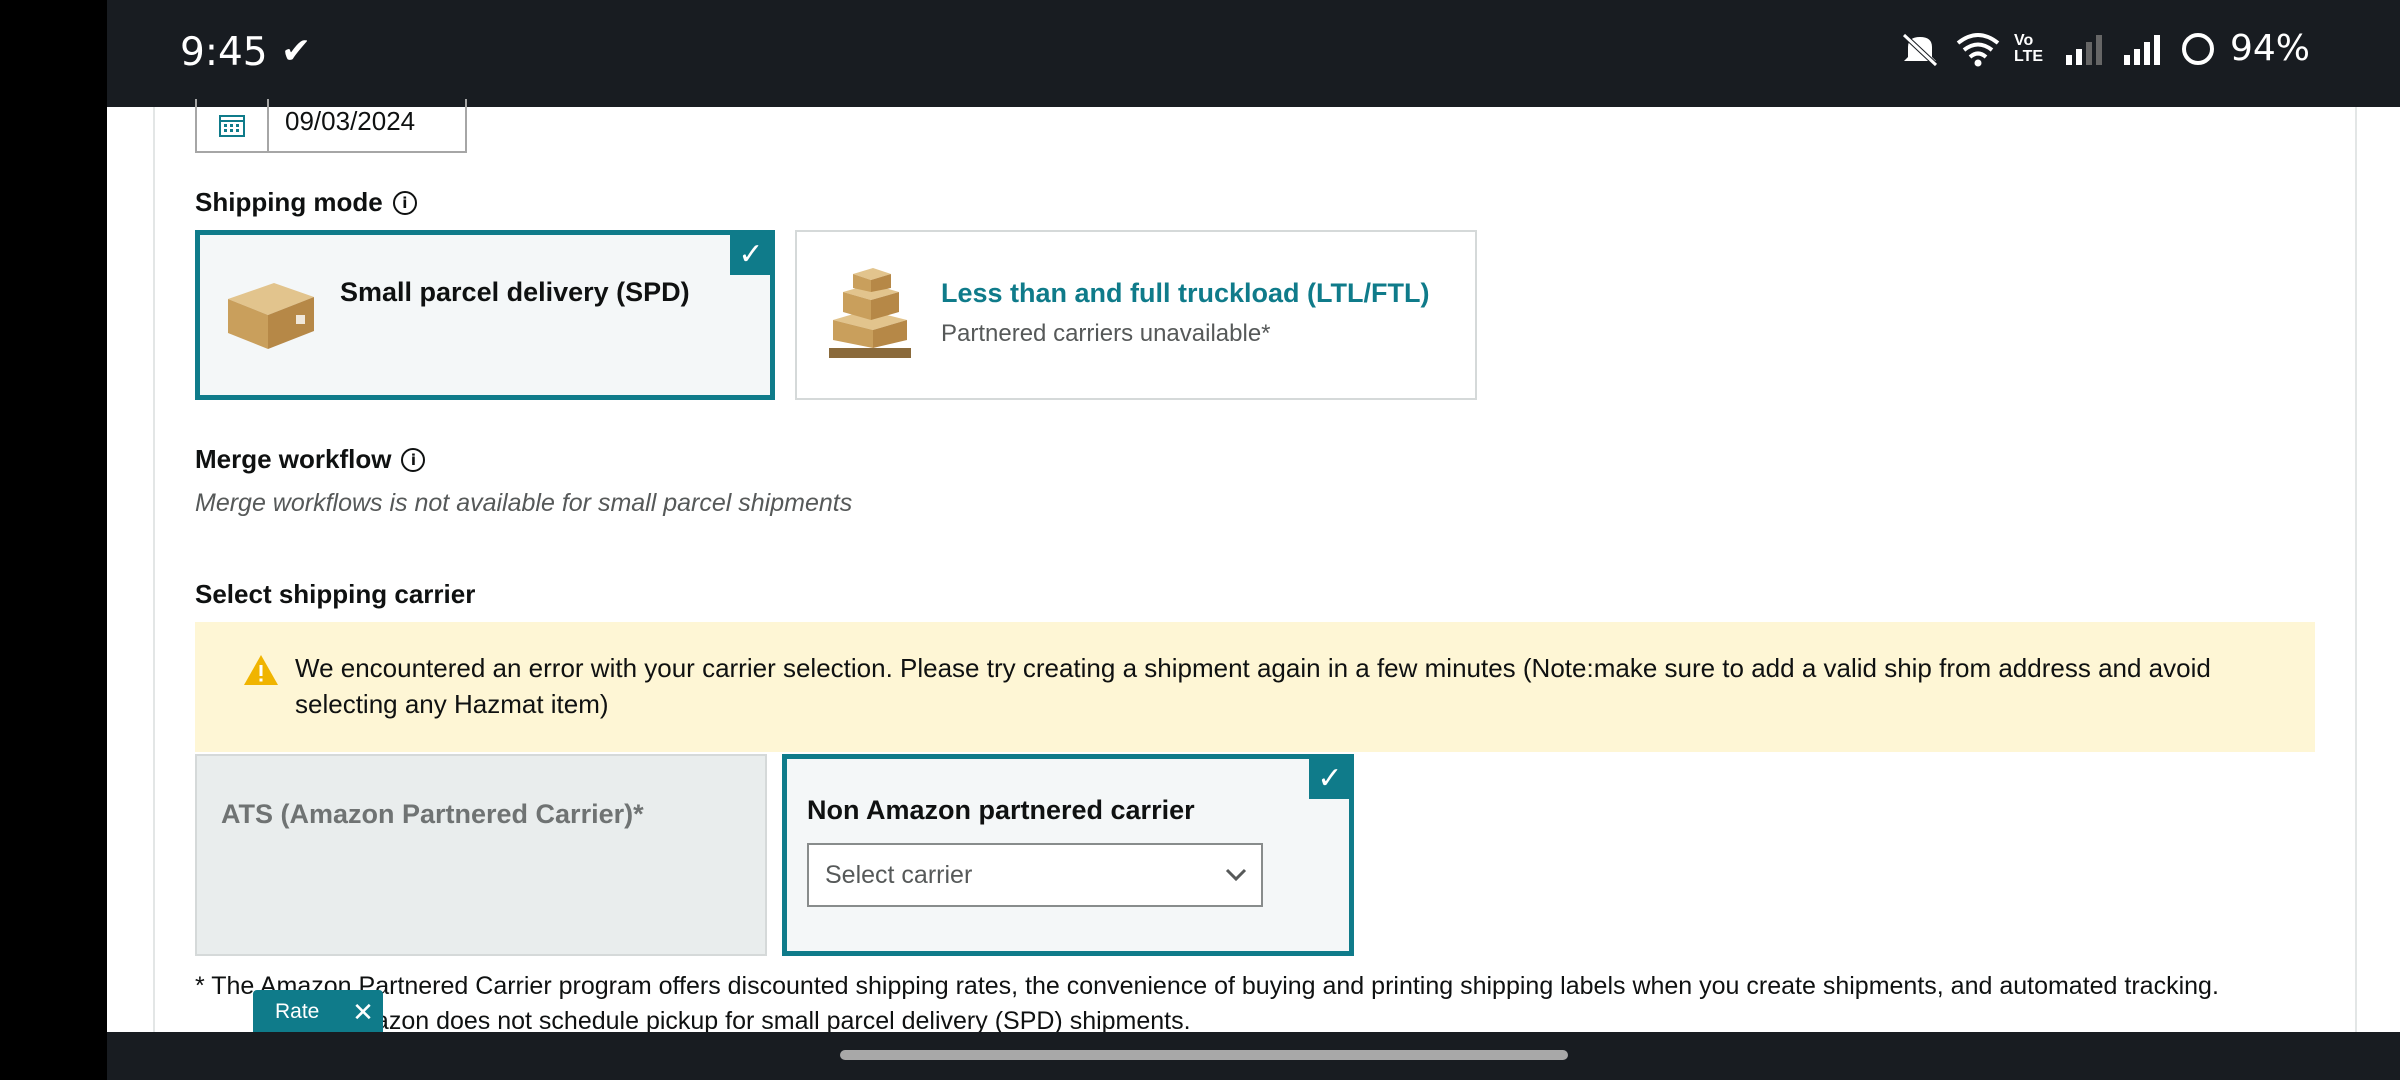  I want to click on shipping-mode-label: Shipping mode i, so click(306, 202).